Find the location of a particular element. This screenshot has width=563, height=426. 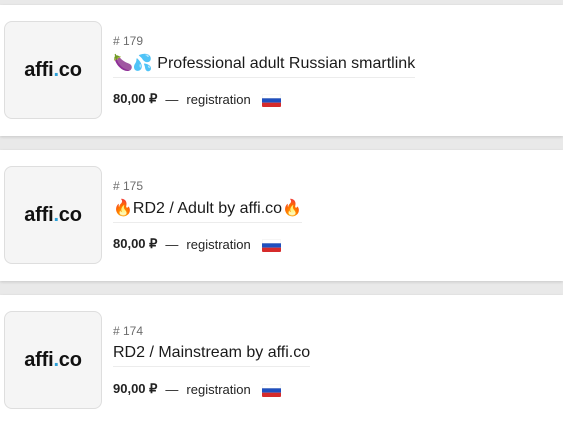

offer-title-link: 🔥RD2 / Adult by affi.co🔥 is located at coordinates (207, 210).